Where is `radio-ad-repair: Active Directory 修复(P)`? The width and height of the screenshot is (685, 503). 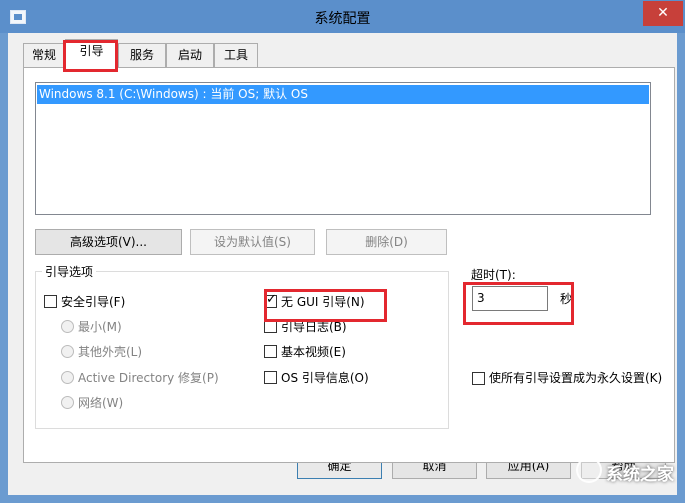
radio-ad-repair: Active Directory 修复(P) is located at coordinates (140, 377).